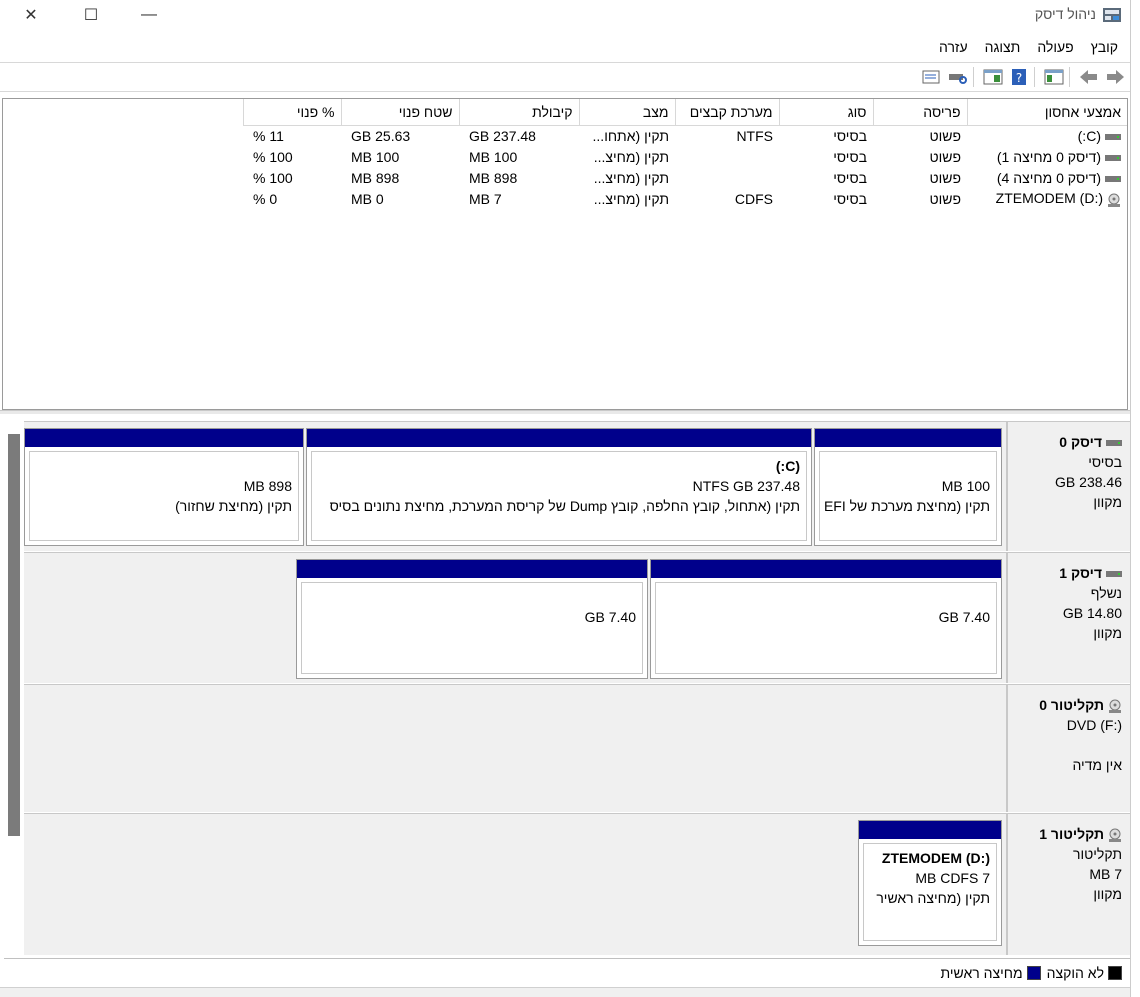  I want to click on window-title: ניהול דיסק, so click(1065, 14).